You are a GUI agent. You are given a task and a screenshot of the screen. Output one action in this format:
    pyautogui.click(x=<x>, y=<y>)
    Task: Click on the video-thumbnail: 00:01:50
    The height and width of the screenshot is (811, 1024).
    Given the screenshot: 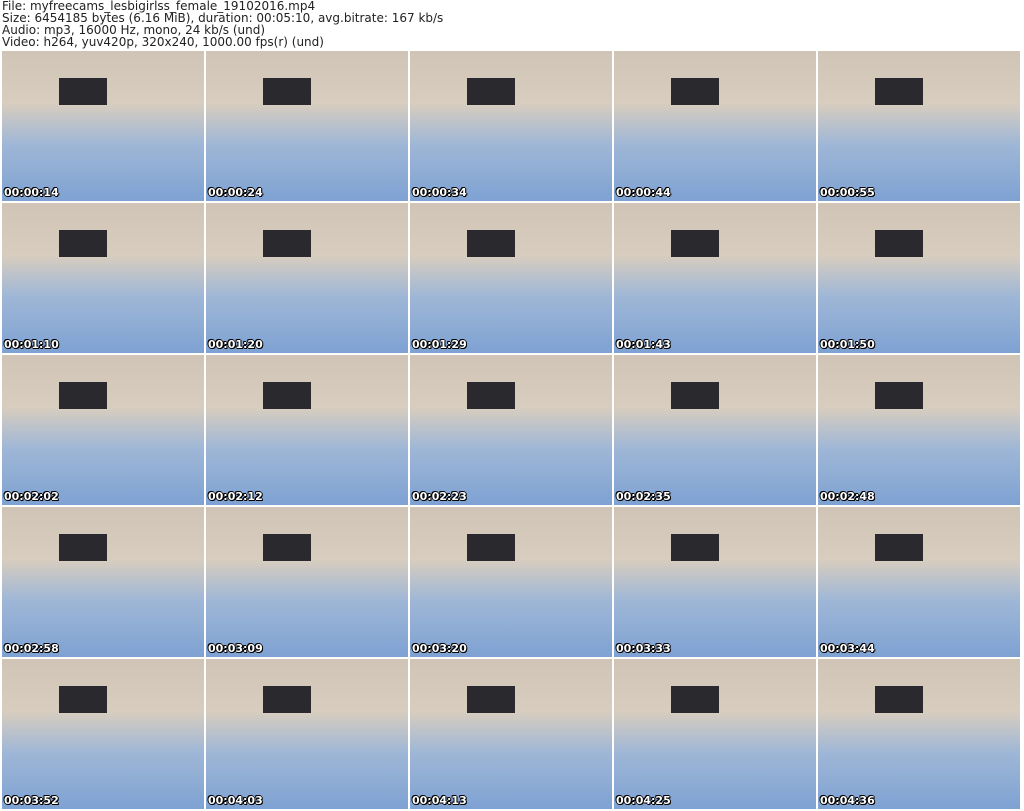 What is the action you would take?
    pyautogui.click(x=919, y=278)
    